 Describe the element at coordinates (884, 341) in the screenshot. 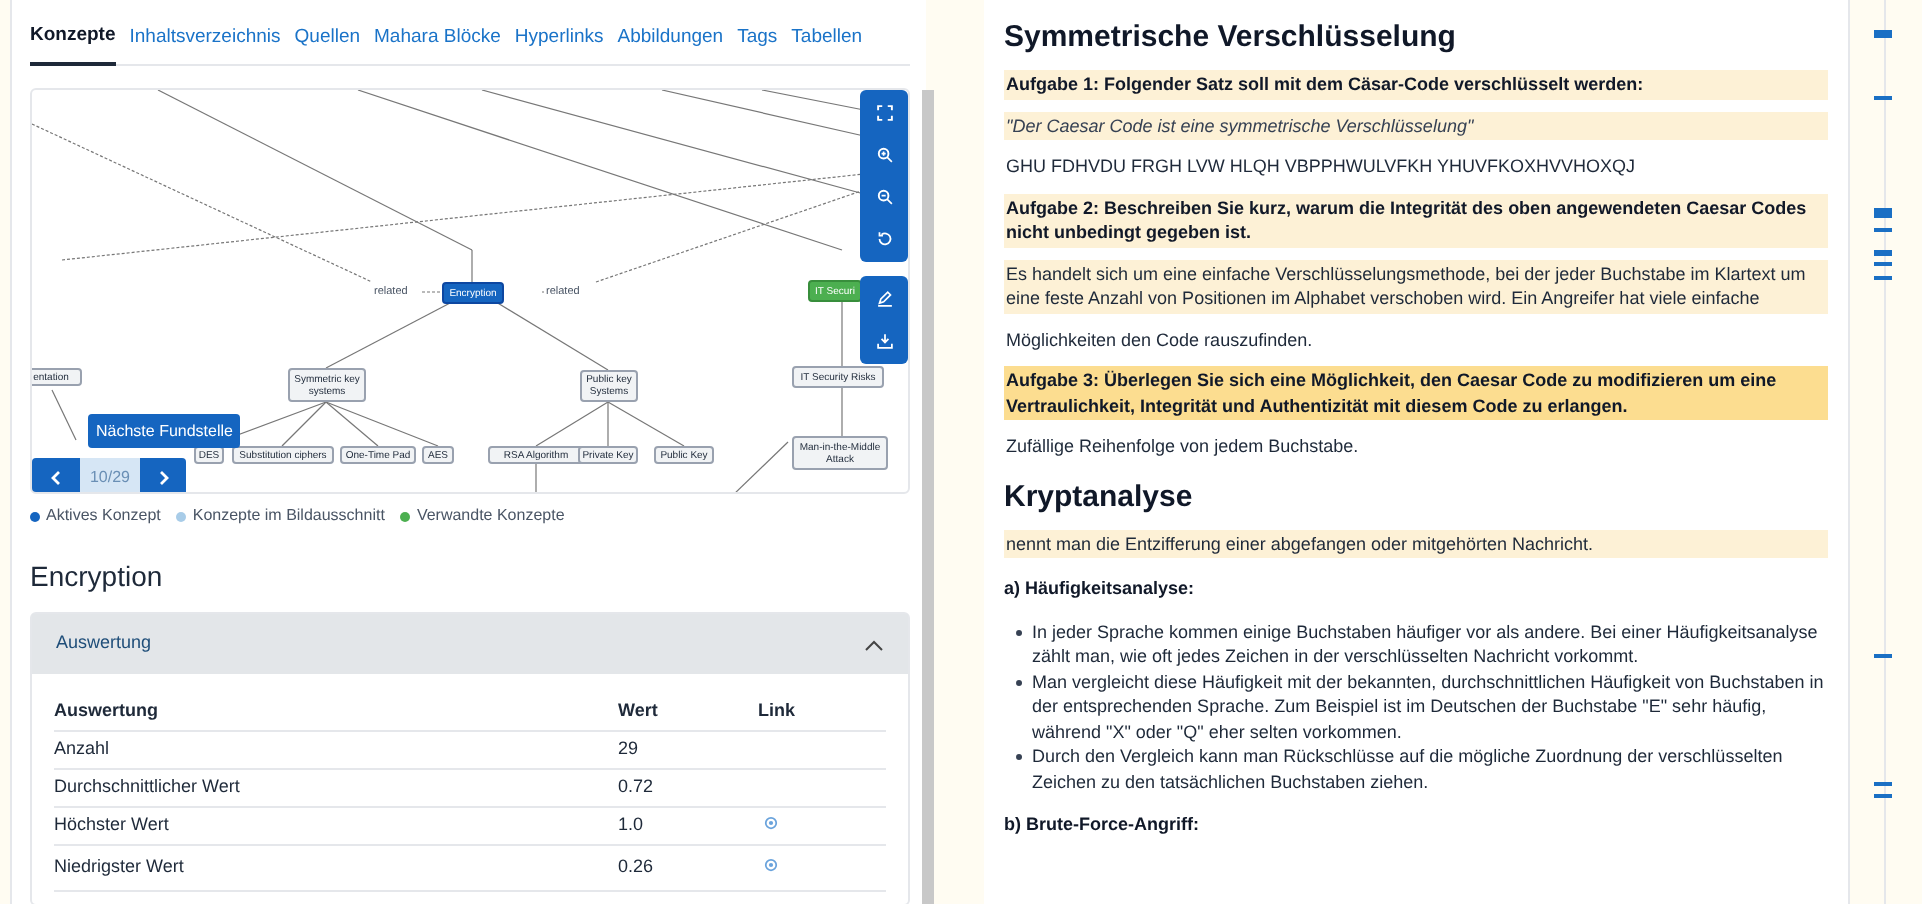

I see `download-icon` at that location.